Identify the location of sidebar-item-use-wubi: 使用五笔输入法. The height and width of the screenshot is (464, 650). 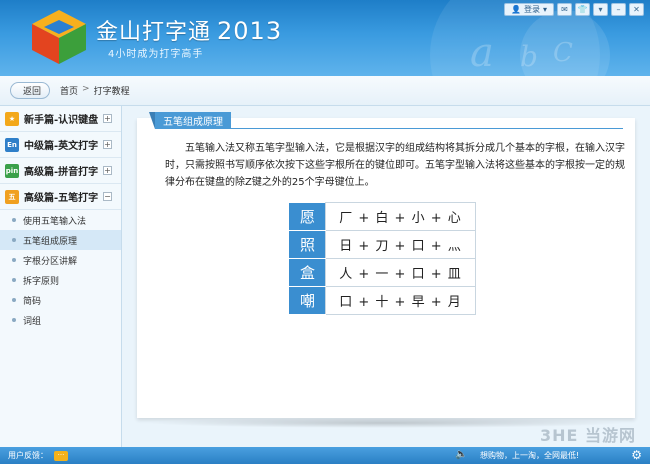
(60, 220).